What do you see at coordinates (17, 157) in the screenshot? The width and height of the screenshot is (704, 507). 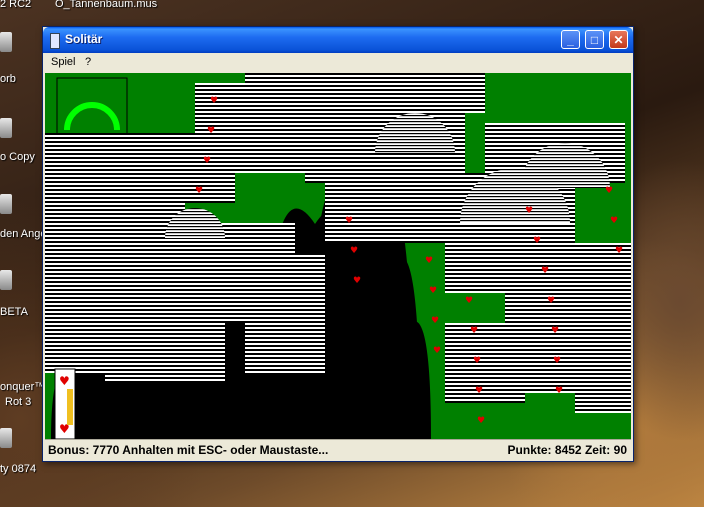 I see `desktop-label-copy: o Copy` at bounding box center [17, 157].